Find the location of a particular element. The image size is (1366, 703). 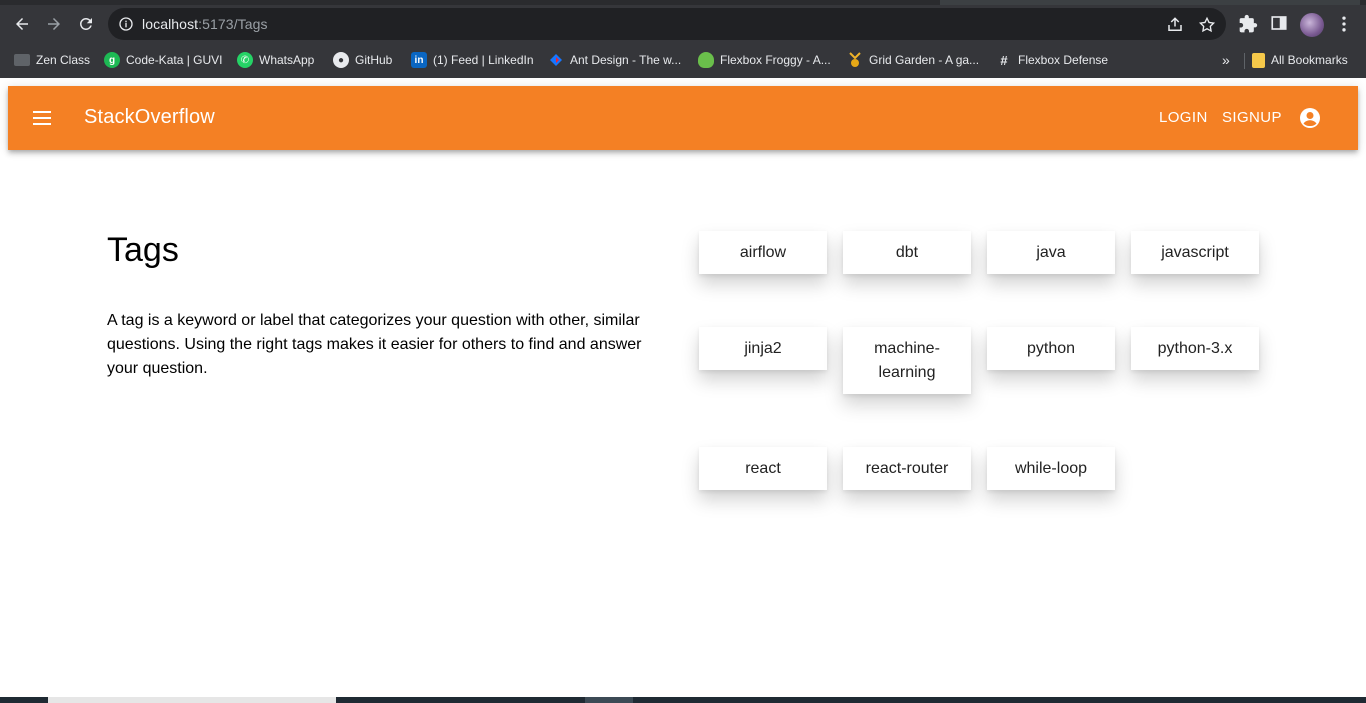

page-title: Tags is located at coordinates (143, 250).